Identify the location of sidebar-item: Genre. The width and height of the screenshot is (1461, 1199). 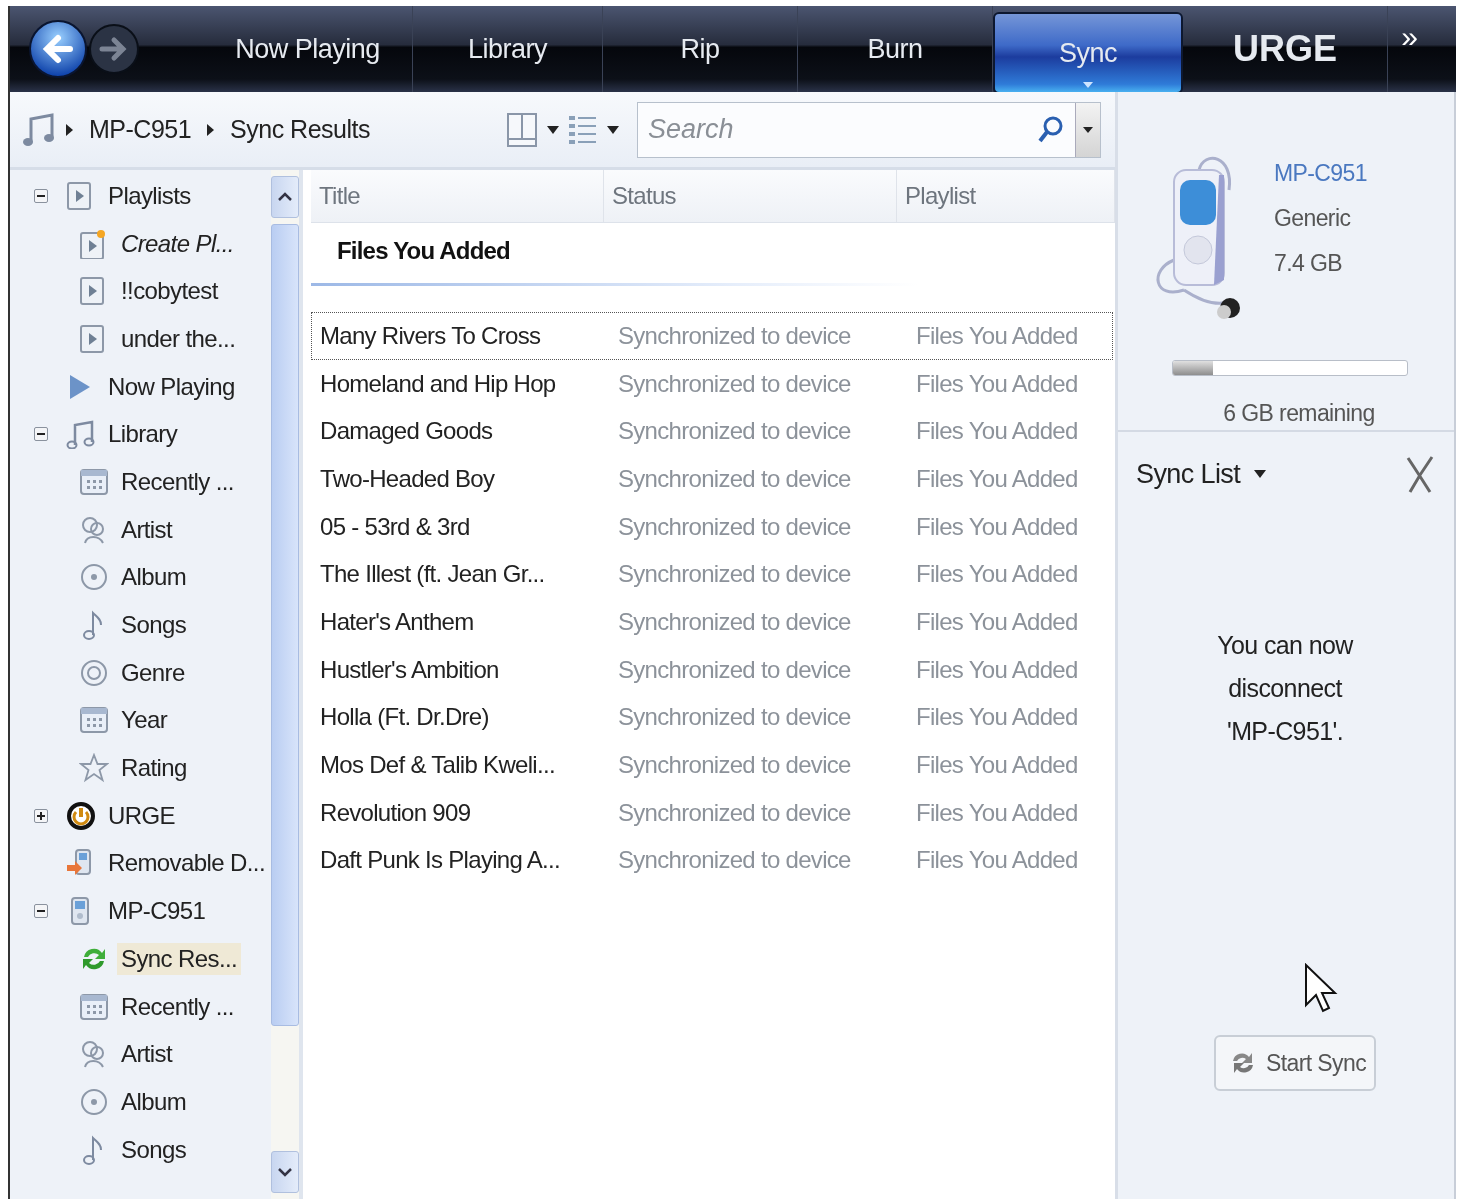
(153, 672).